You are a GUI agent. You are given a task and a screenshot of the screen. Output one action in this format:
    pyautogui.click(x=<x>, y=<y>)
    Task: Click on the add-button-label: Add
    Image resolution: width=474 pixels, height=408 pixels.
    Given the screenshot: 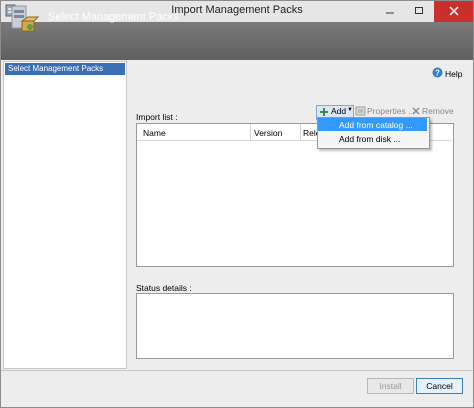 What is the action you would take?
    pyautogui.click(x=339, y=111)
    